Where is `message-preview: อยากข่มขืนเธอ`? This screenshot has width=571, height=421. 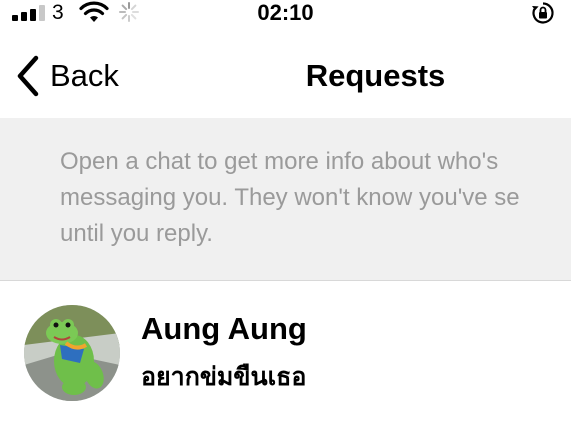
message-preview: อยากข่มขืนเธอ is located at coordinates (224, 377).